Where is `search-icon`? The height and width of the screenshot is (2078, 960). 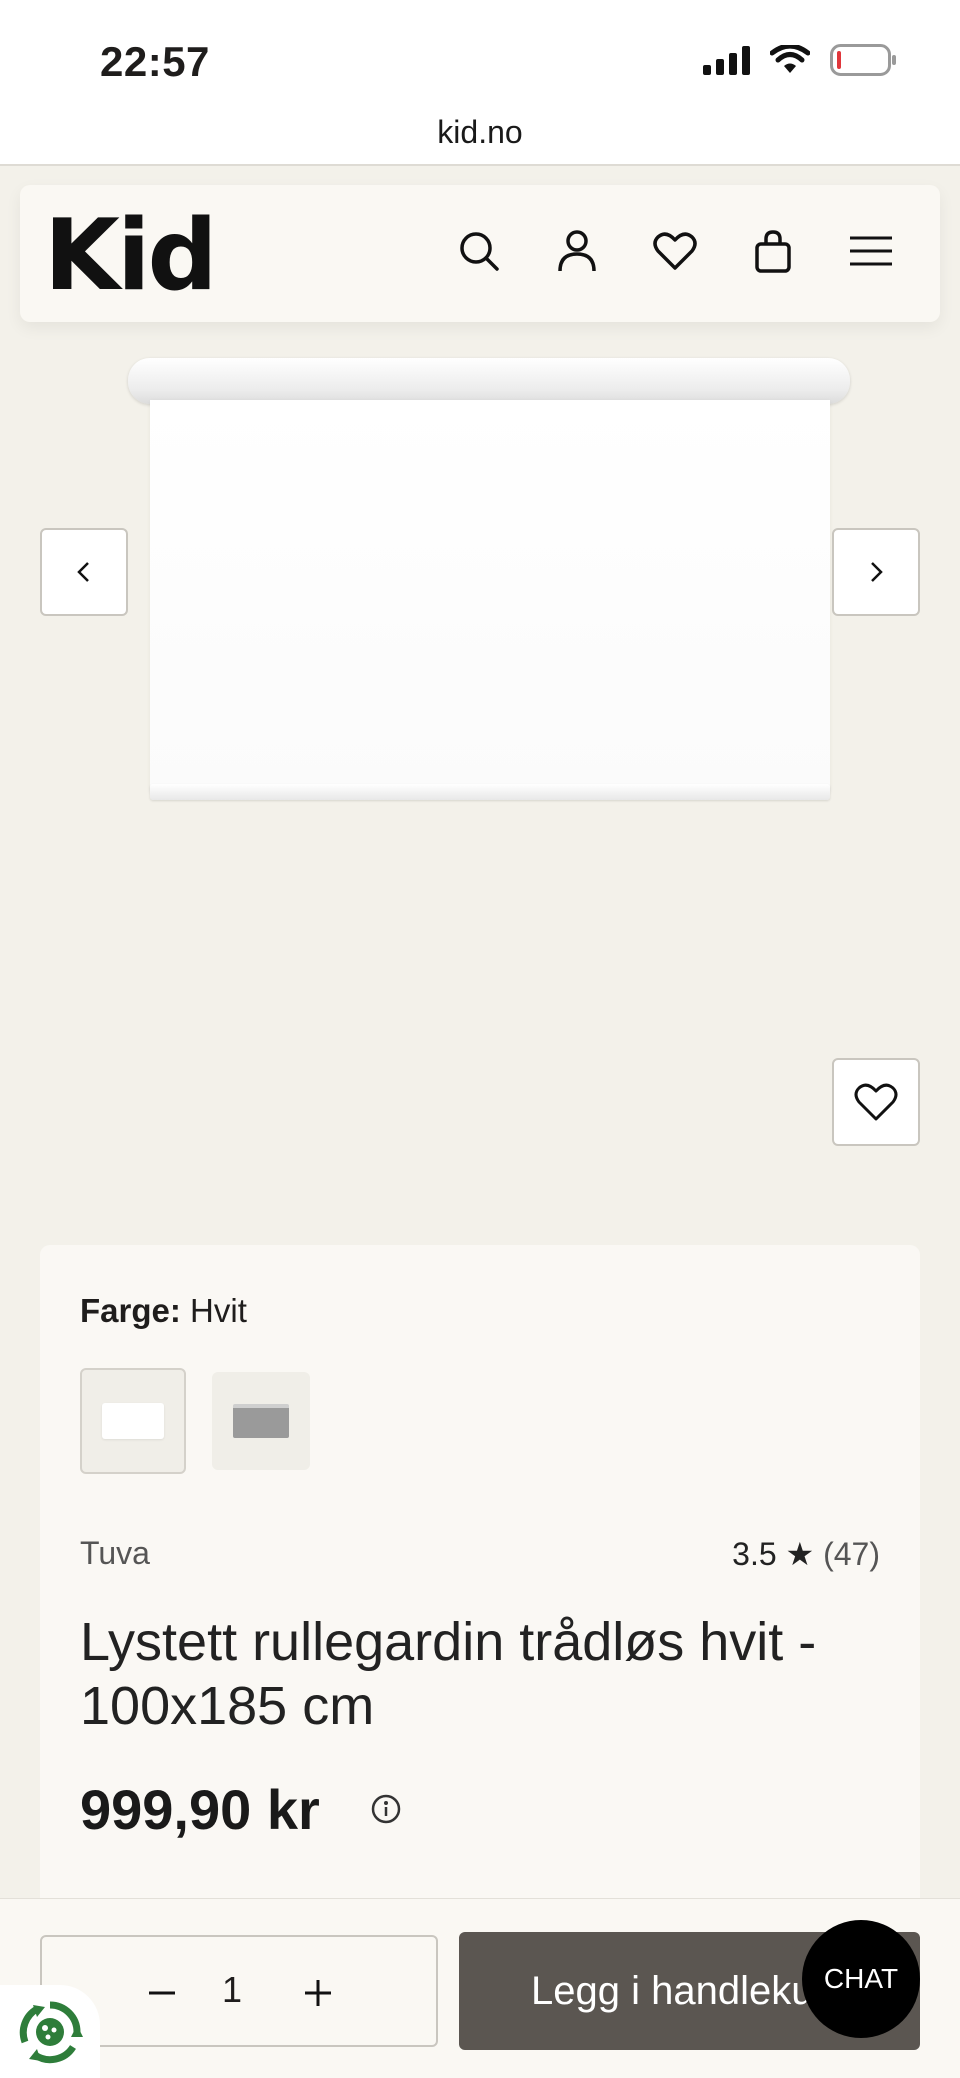
search-icon is located at coordinates (479, 251).